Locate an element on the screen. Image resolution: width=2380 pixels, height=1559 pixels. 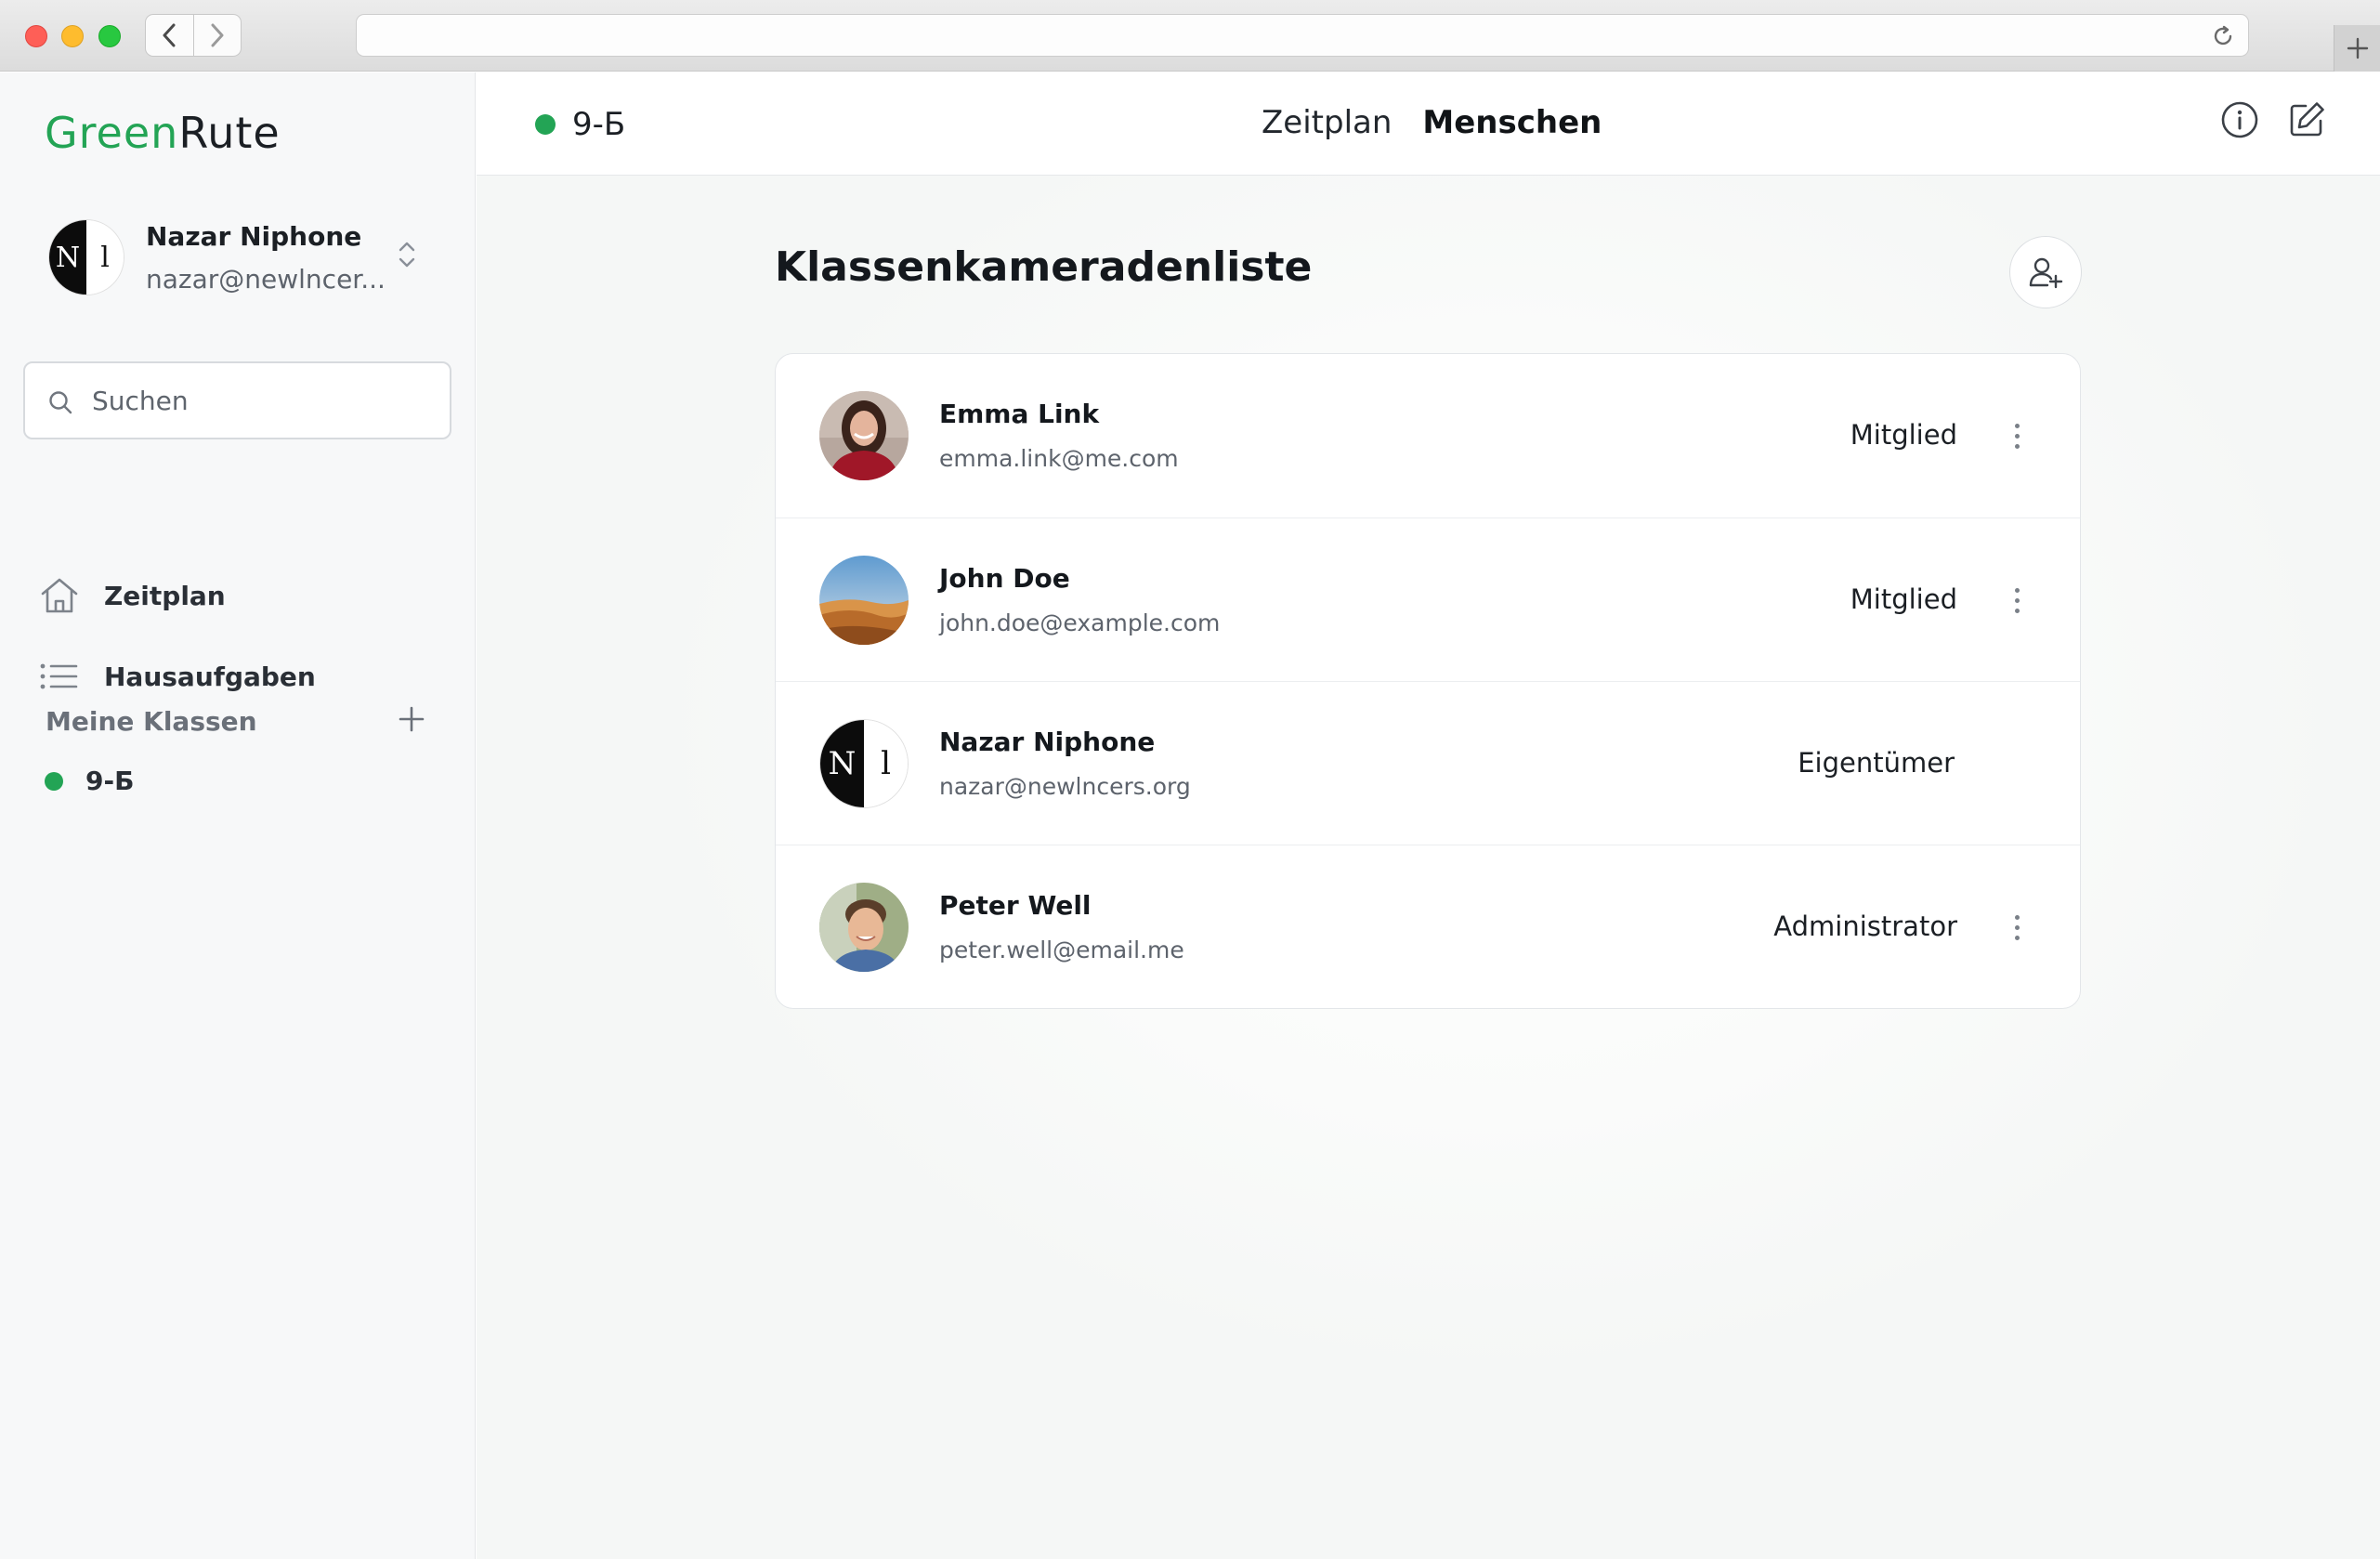
current-class: 9-Б is located at coordinates (580, 124).